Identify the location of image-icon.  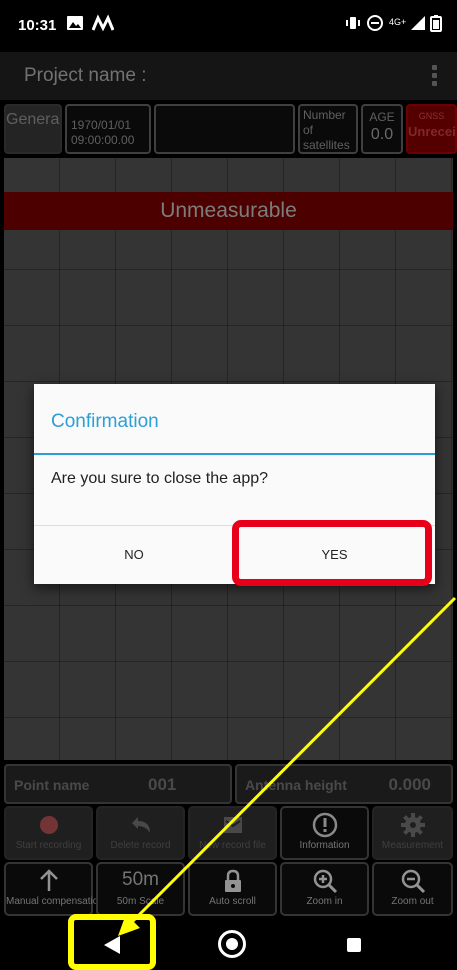
(75, 26).